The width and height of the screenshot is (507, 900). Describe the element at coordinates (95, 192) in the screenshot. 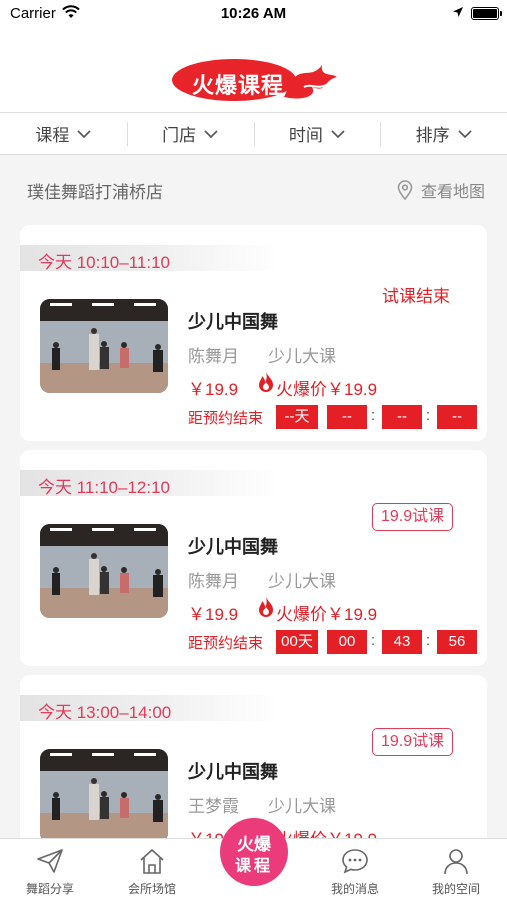

I see `store-name: 璞佳舞蹈打浦桥店` at that location.